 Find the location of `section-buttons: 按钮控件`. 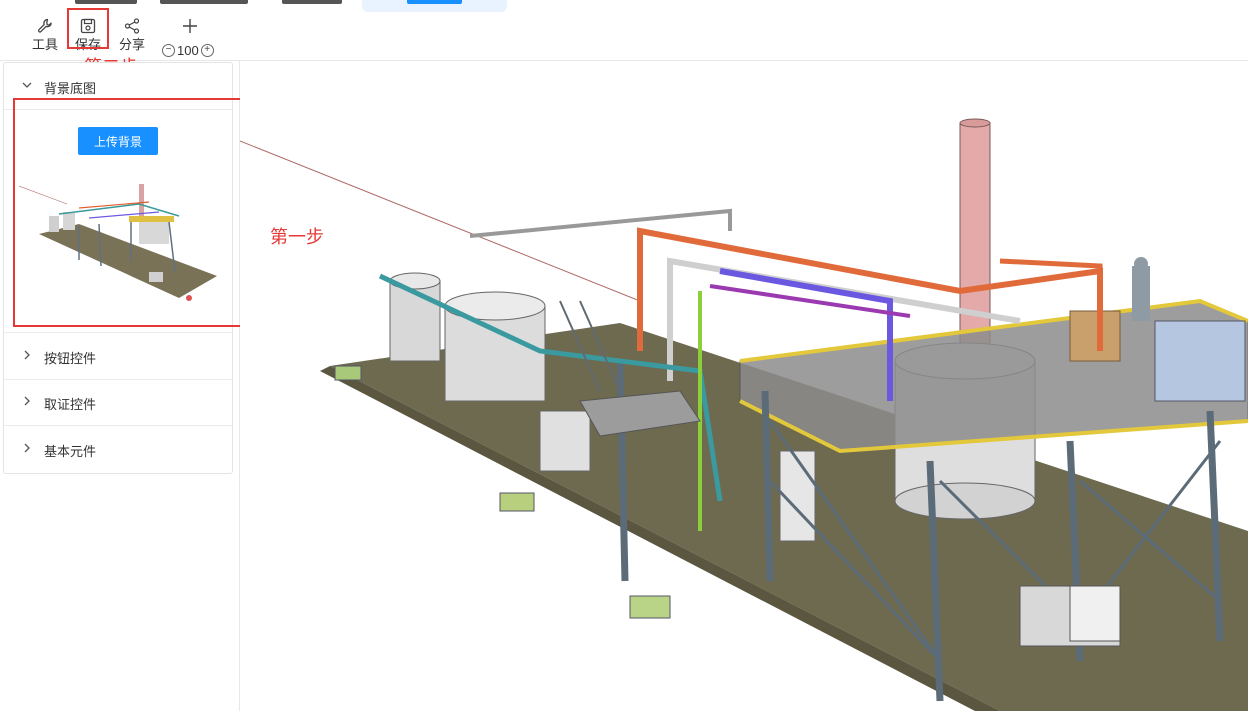

section-buttons: 按钮控件 is located at coordinates (118, 356).